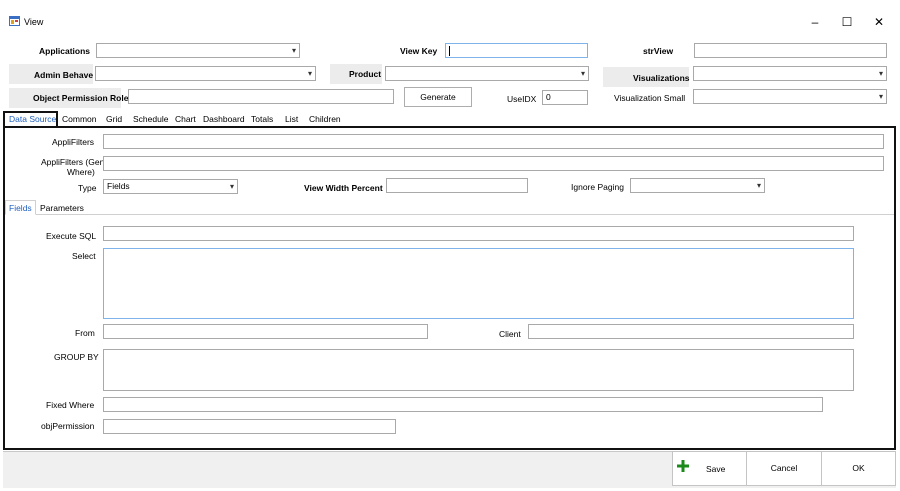 This screenshot has height=491, width=900. Describe the element at coordinates (65, 51) in the screenshot. I see `applications-label: Applications` at that location.